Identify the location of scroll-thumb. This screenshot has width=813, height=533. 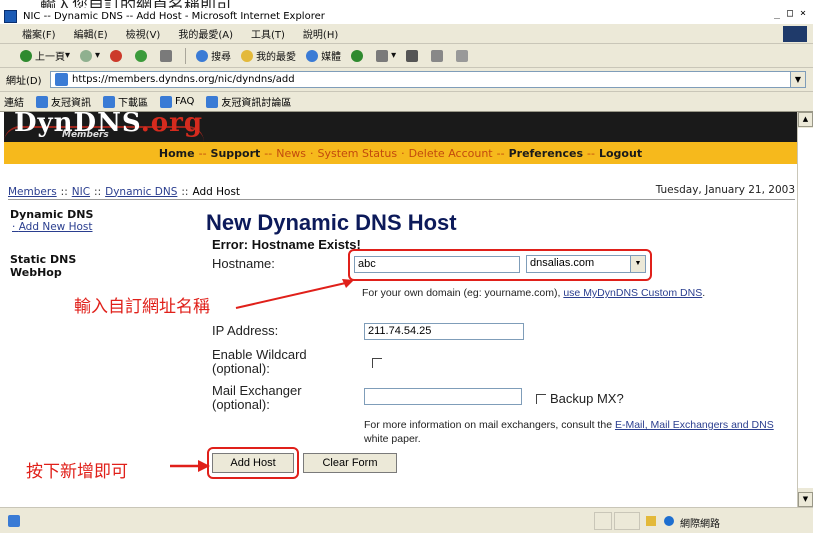
(805, 308).